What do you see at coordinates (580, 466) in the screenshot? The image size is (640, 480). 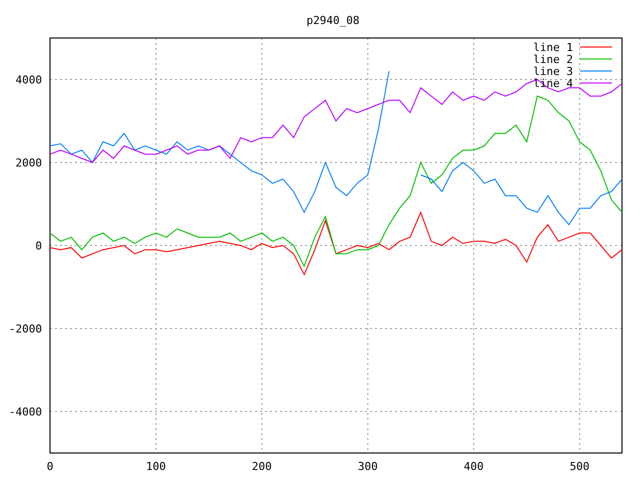 I see `axis-tick-label: 500` at bounding box center [580, 466].